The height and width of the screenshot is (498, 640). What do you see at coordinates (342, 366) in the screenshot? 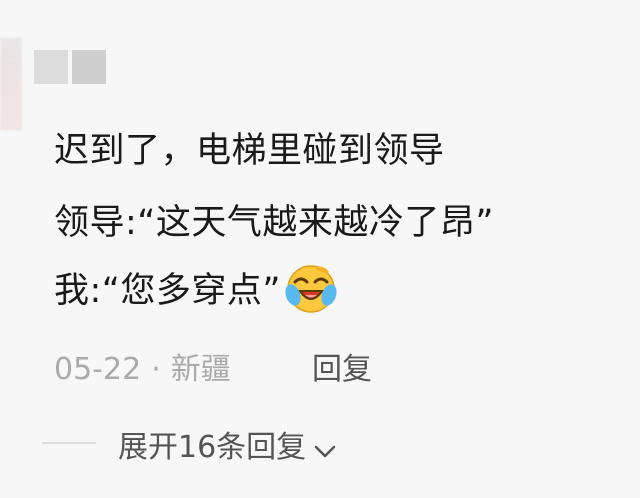
I see `reply-button: 回复` at bounding box center [342, 366].